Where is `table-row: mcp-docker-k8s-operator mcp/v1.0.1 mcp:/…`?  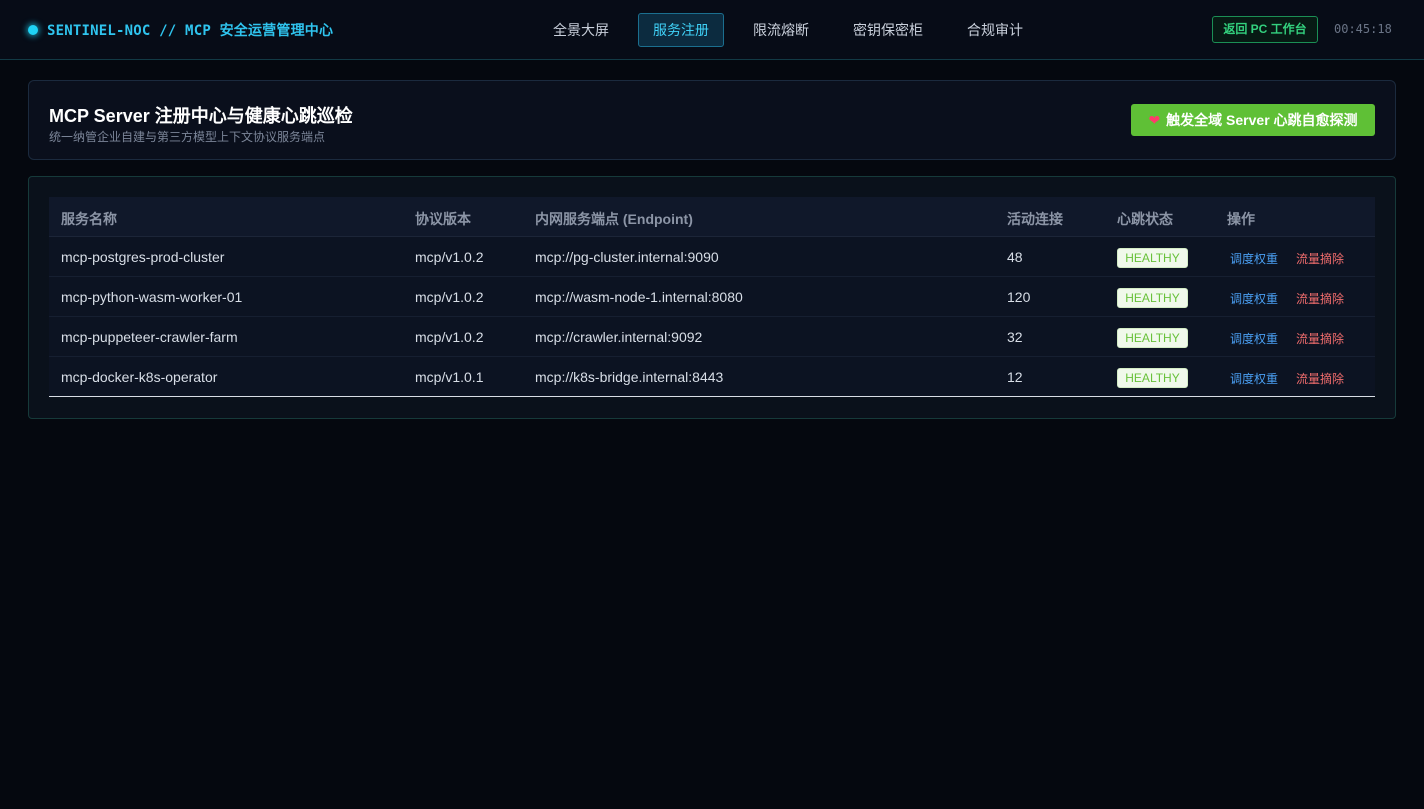
table-row: mcp-docker-k8s-operator mcp/v1.0.1 mcp:/… is located at coordinates (712, 377).